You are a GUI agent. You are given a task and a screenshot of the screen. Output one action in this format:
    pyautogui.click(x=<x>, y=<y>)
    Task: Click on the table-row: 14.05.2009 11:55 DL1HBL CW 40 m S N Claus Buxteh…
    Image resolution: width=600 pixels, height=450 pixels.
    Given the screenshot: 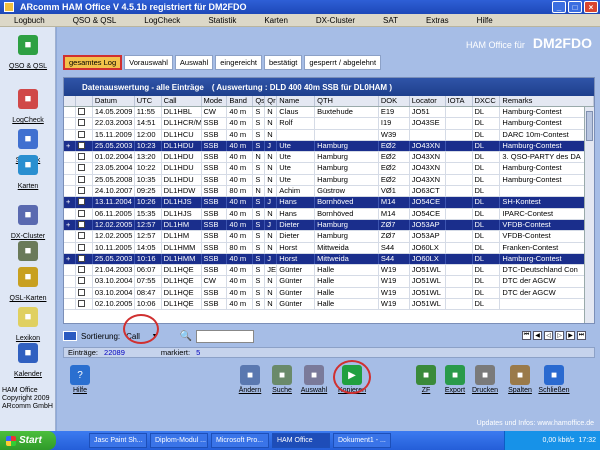 What is the action you would take?
    pyautogui.click(x=329, y=113)
    